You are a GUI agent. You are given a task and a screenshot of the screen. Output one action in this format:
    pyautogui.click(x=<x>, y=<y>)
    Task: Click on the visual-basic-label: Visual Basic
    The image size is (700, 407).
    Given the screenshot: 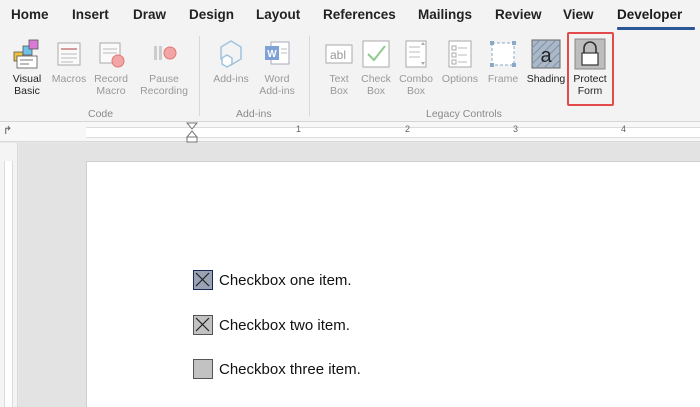 What is the action you would take?
    pyautogui.click(x=27, y=85)
    